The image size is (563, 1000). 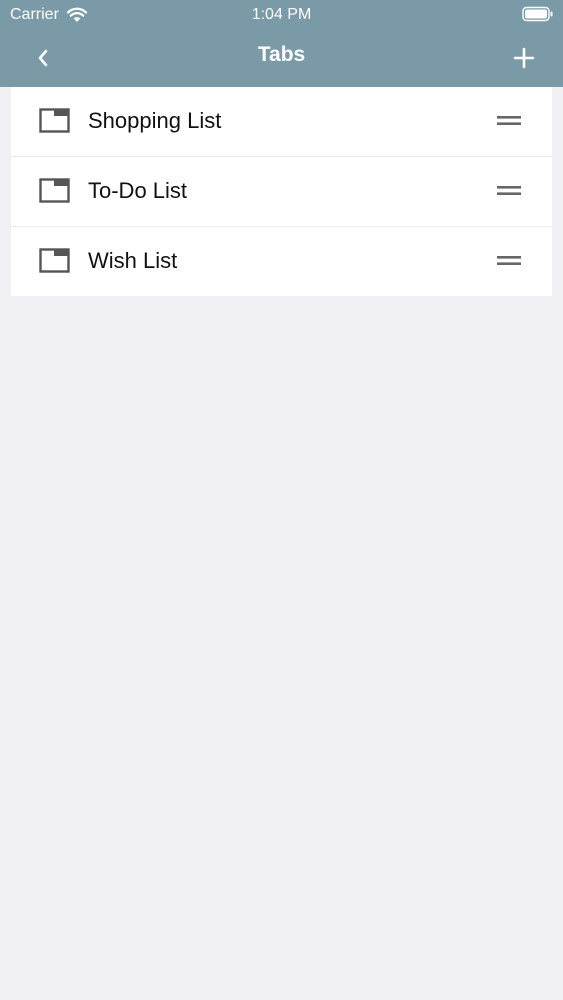 What do you see at coordinates (281, 261) in the screenshot?
I see `tab-row-wish-list: Wish List` at bounding box center [281, 261].